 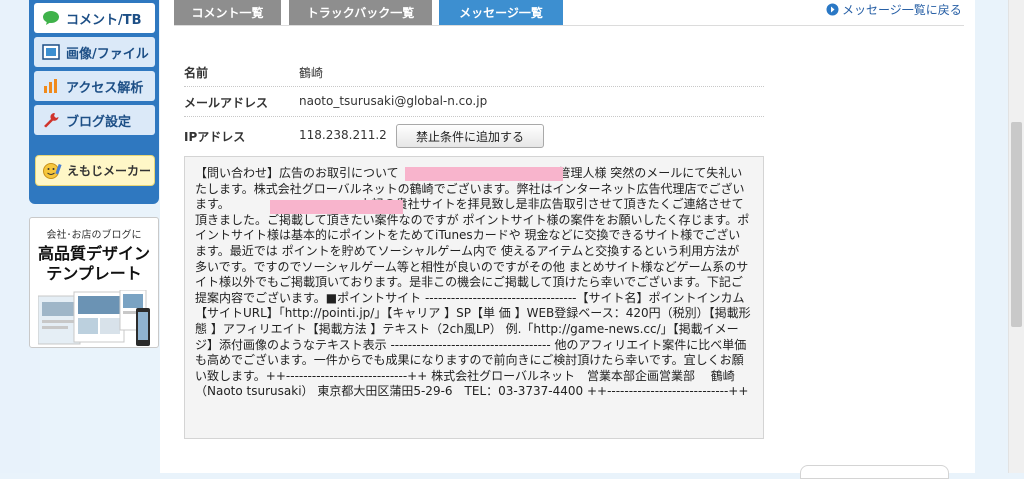 I want to click on name-value: 鶴崎, so click(x=311, y=73).